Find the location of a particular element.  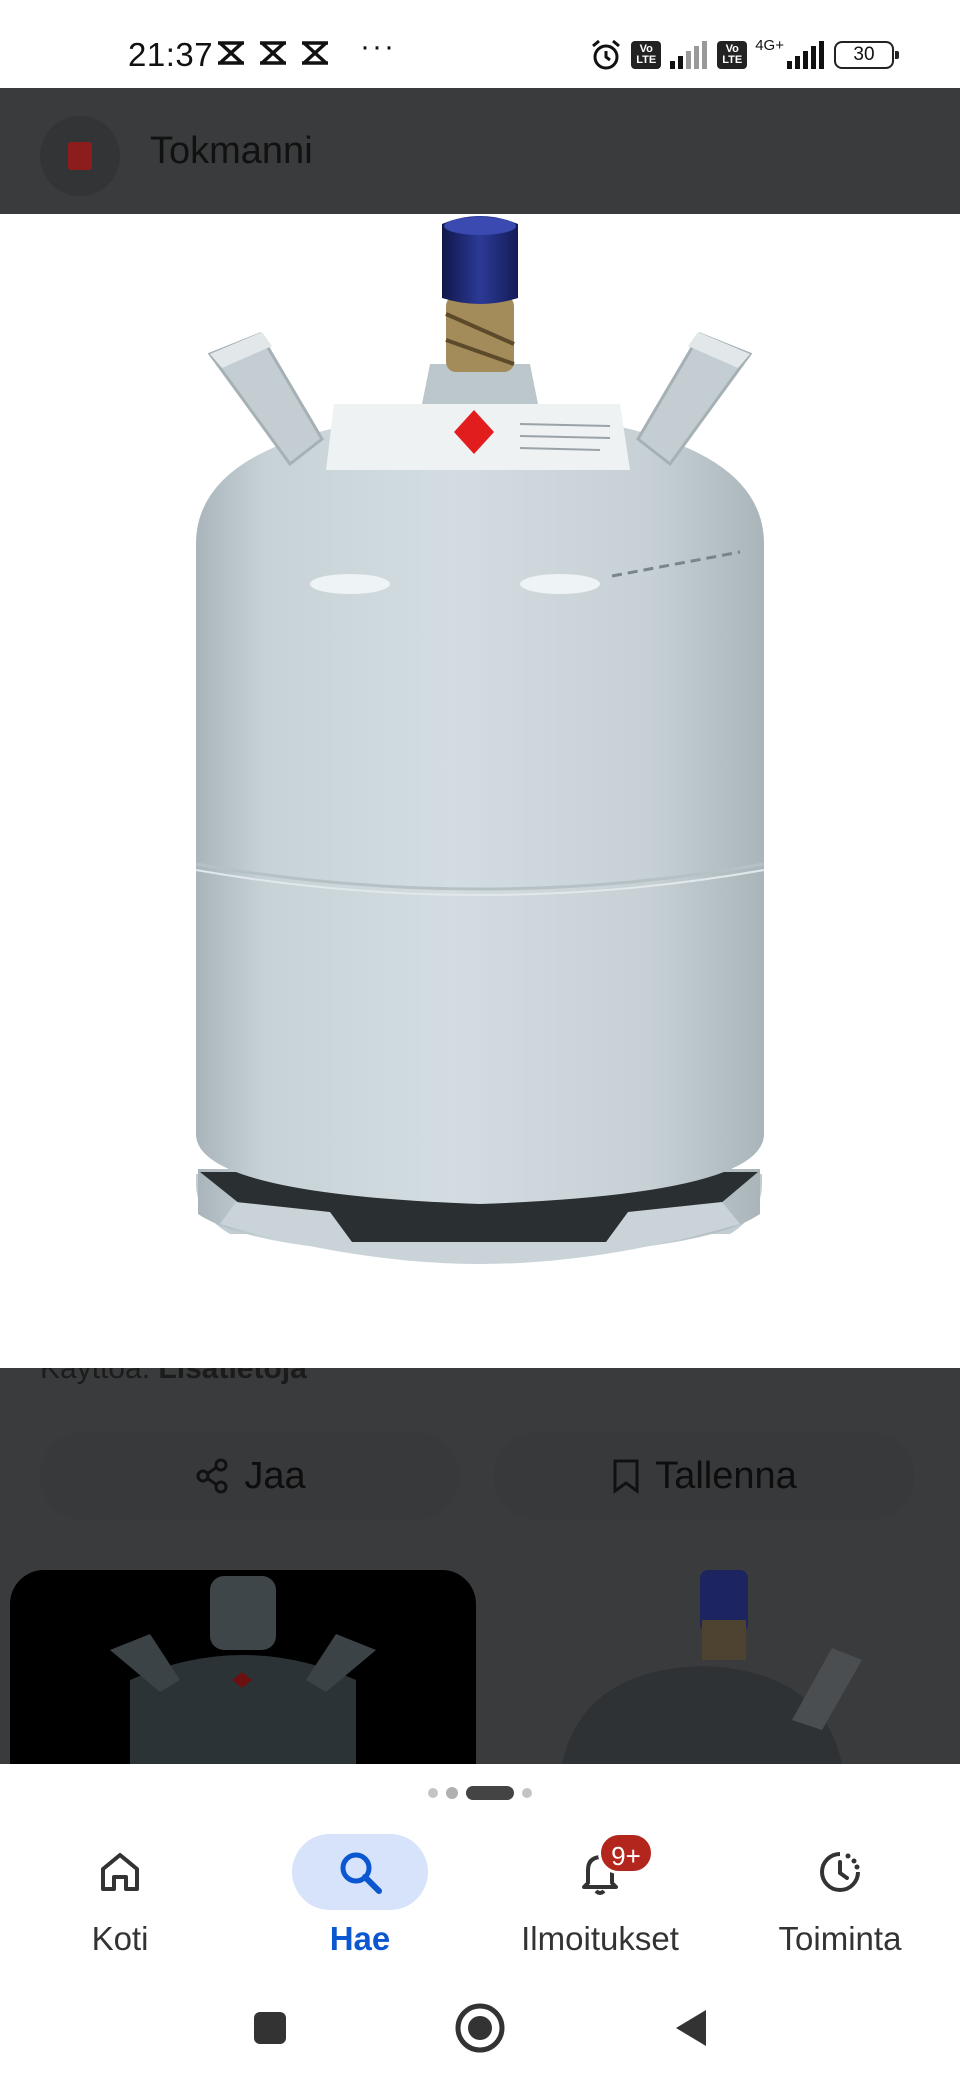

site-logo is located at coordinates (80, 156).